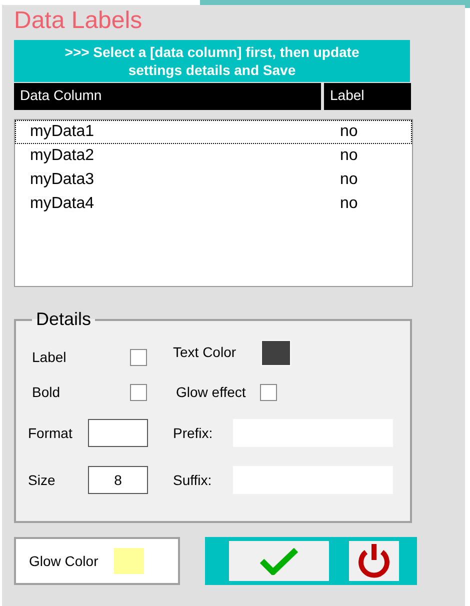 Image resolution: width=470 pixels, height=606 pixels. What do you see at coordinates (62, 132) in the screenshot?
I see `column-name: myData1` at bounding box center [62, 132].